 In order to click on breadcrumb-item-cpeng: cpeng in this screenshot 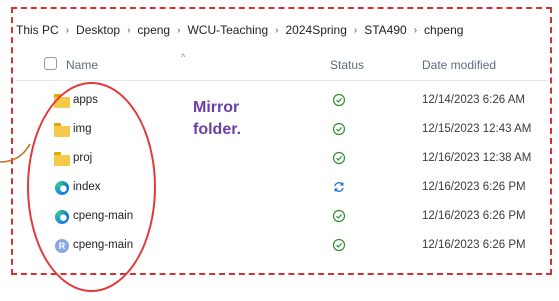, I will do `click(153, 30)`.